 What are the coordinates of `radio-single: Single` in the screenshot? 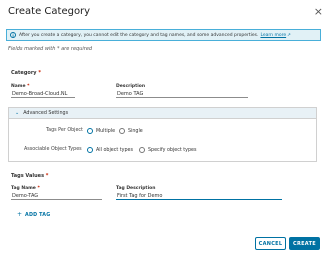 It's located at (131, 131).